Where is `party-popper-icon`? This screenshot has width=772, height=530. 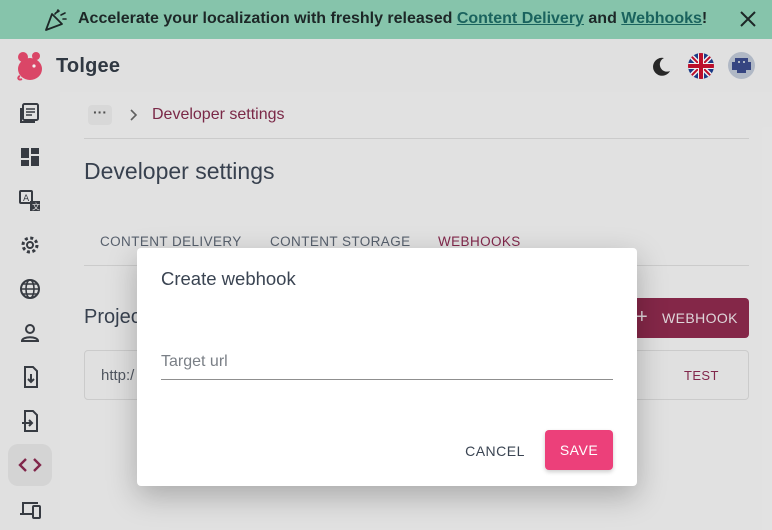
party-popper-icon is located at coordinates (56, 20).